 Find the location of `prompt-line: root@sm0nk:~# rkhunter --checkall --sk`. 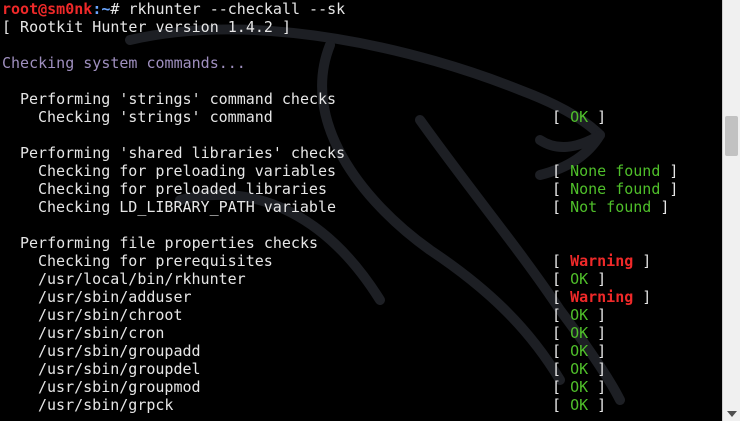

prompt-line: root@sm0nk:~# rkhunter --checkall --sk is located at coordinates (173, 9).